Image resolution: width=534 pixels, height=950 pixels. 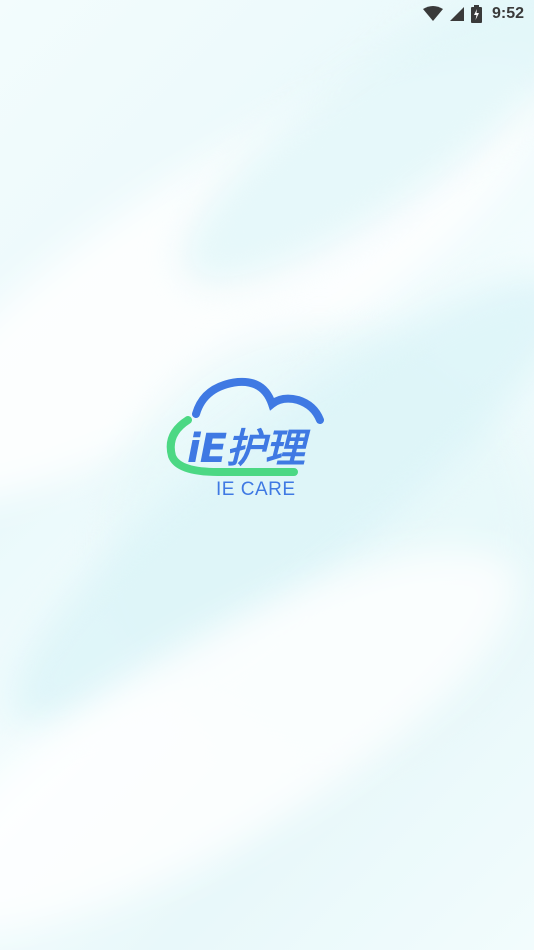 What do you see at coordinates (246, 449) in the screenshot?
I see `logo-title: iE护理` at bounding box center [246, 449].